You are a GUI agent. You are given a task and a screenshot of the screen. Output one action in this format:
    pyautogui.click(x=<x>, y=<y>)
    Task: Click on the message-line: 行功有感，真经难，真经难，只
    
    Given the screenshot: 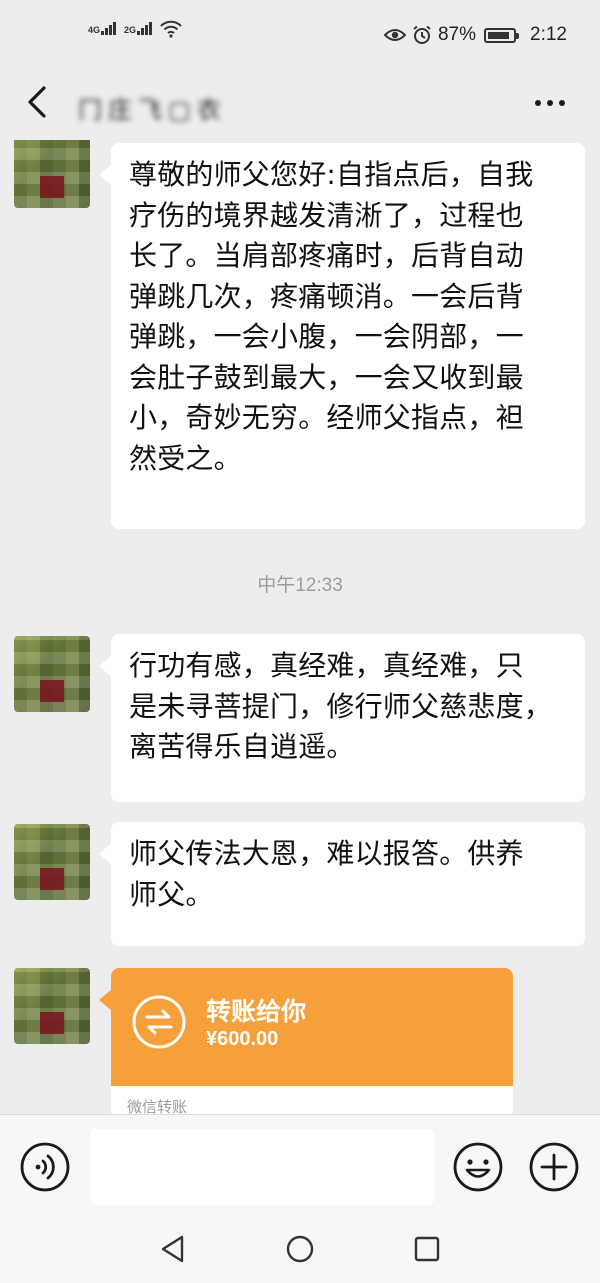 What is the action you would take?
    pyautogui.click(x=326, y=665)
    